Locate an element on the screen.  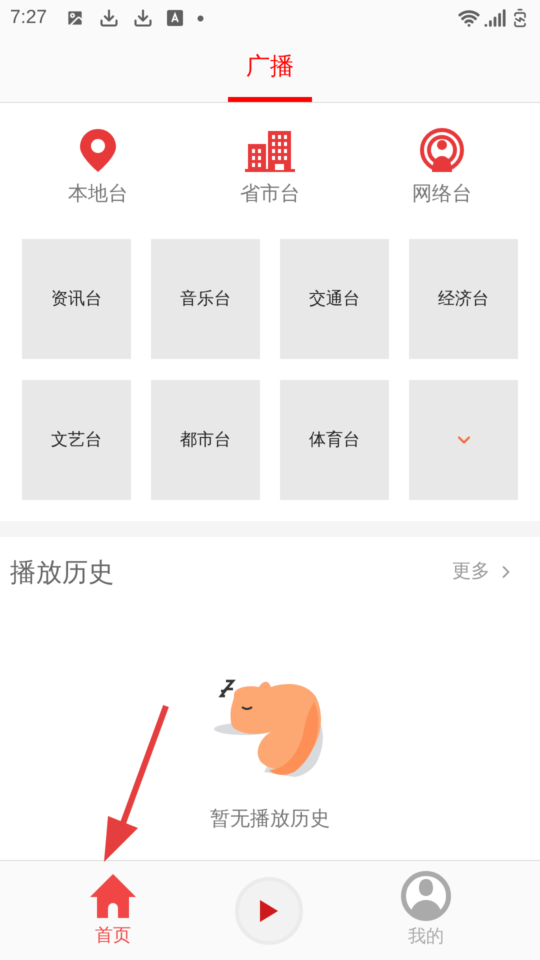
category-button: 本地台 is located at coordinates (98, 166).